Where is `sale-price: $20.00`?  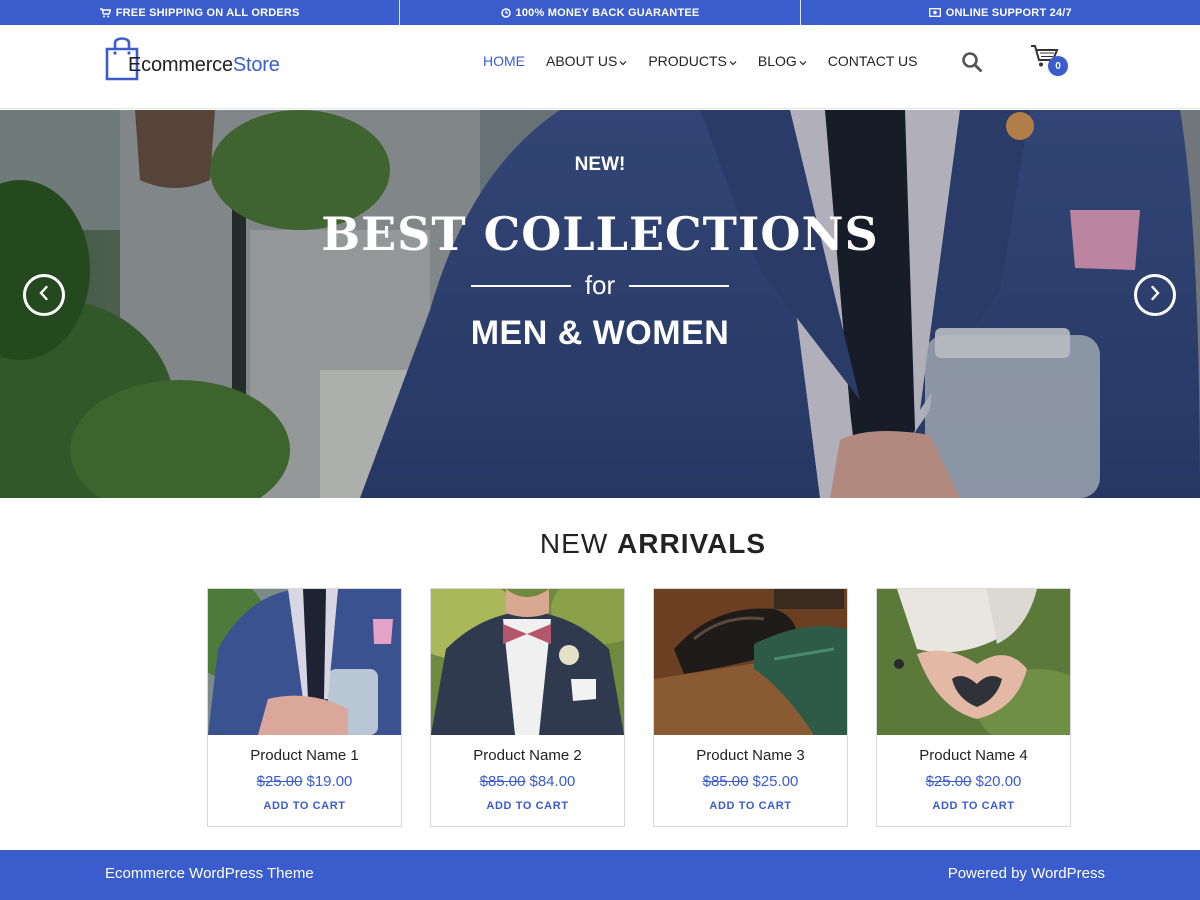
sale-price: $20.00 is located at coordinates (998, 781).